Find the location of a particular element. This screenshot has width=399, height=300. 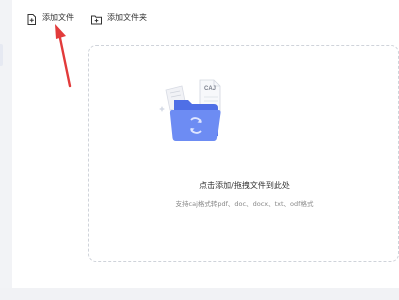

toolbar: 添加文件 添加文件夹 is located at coordinates (205, 16).